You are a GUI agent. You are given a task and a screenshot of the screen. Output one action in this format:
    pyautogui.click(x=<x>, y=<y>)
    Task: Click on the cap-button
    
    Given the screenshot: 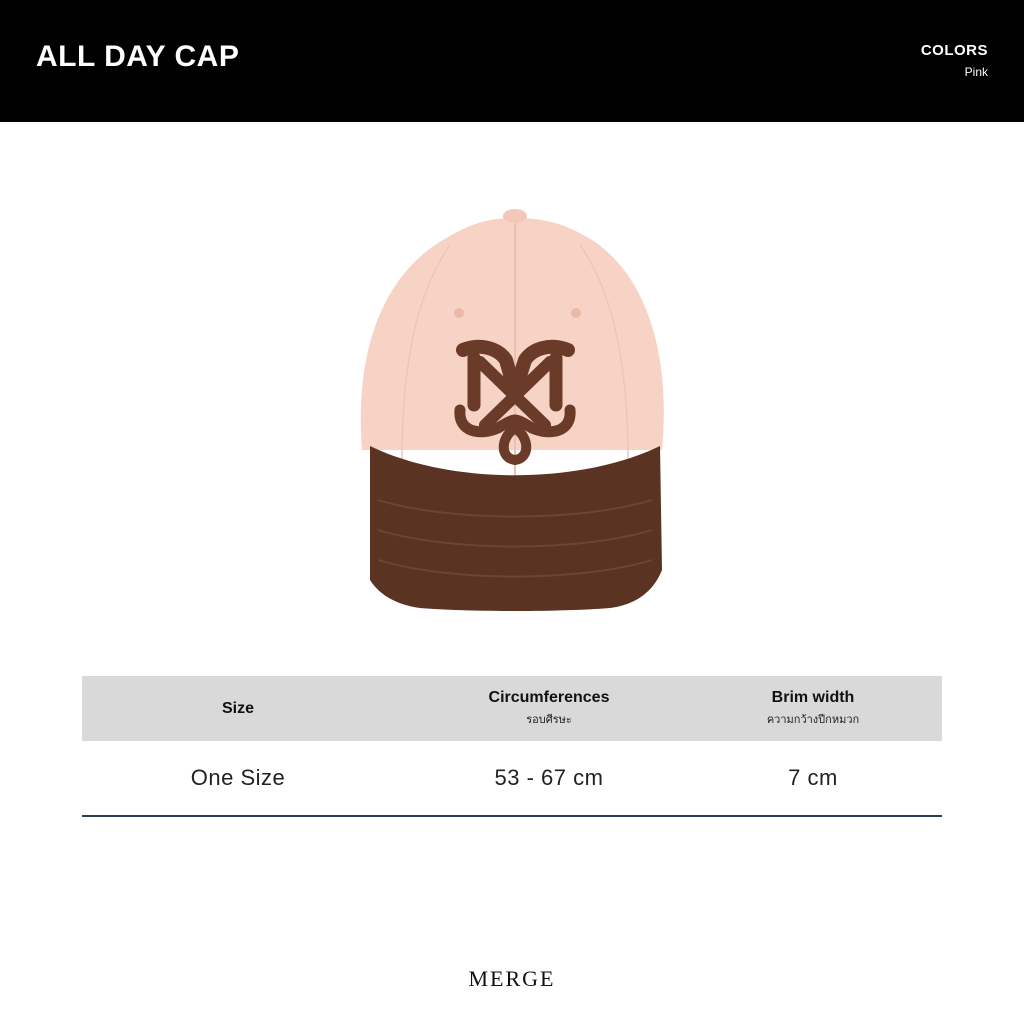 What is the action you would take?
    pyautogui.click(x=515, y=216)
    